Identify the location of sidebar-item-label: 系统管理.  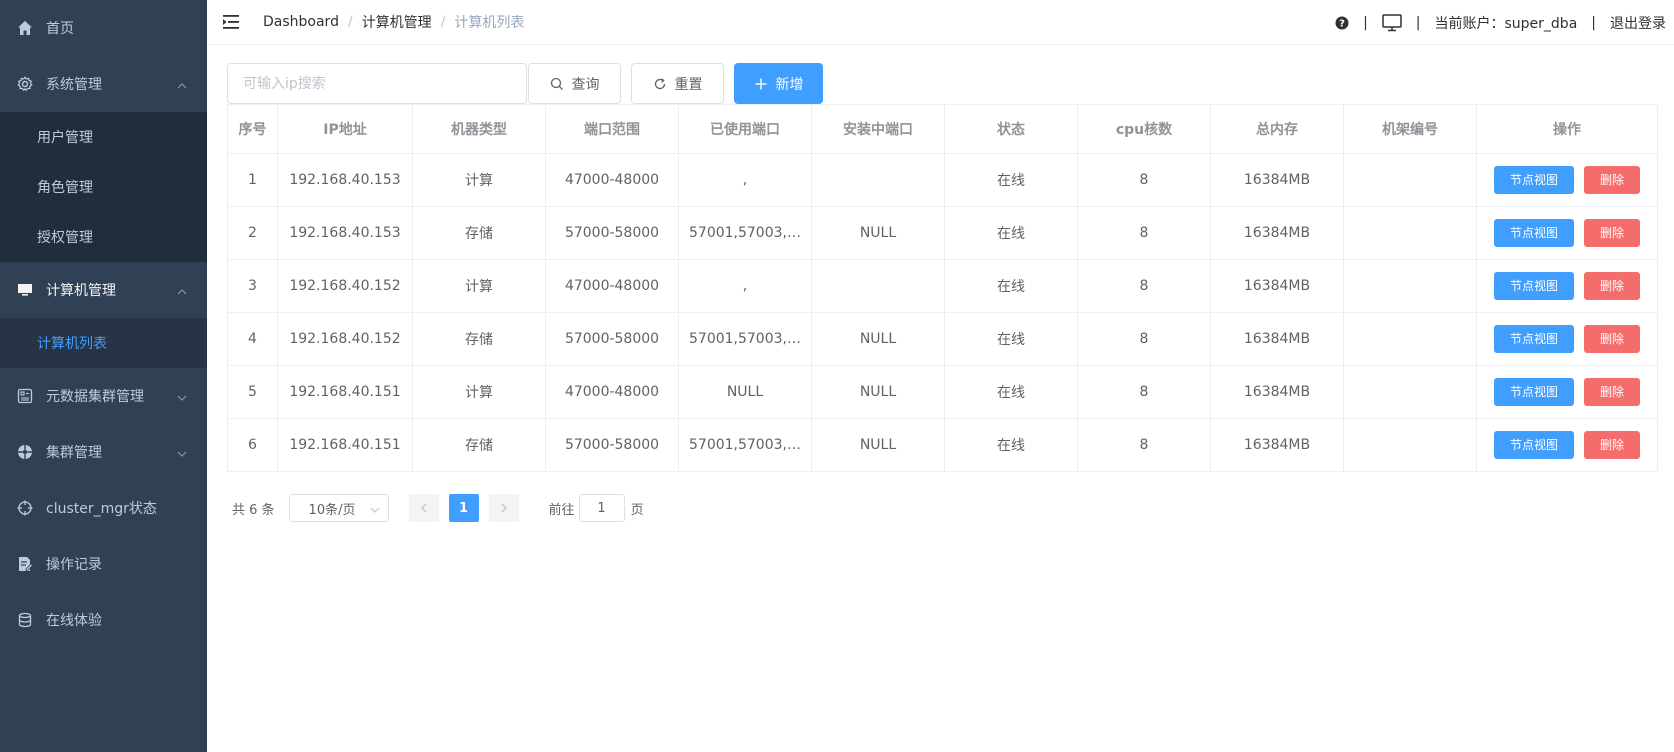
(74, 85).